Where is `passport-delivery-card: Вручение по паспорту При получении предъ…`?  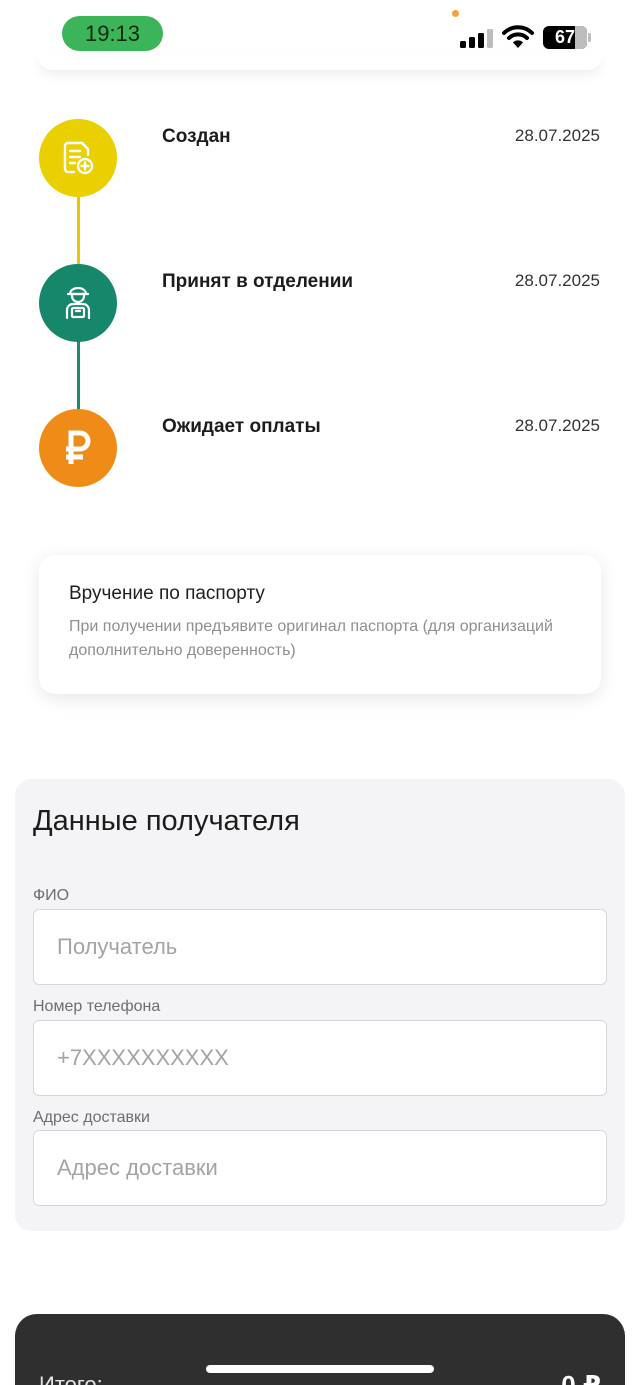
passport-delivery-card: Вручение по паспорту При получении предъ… is located at coordinates (320, 624).